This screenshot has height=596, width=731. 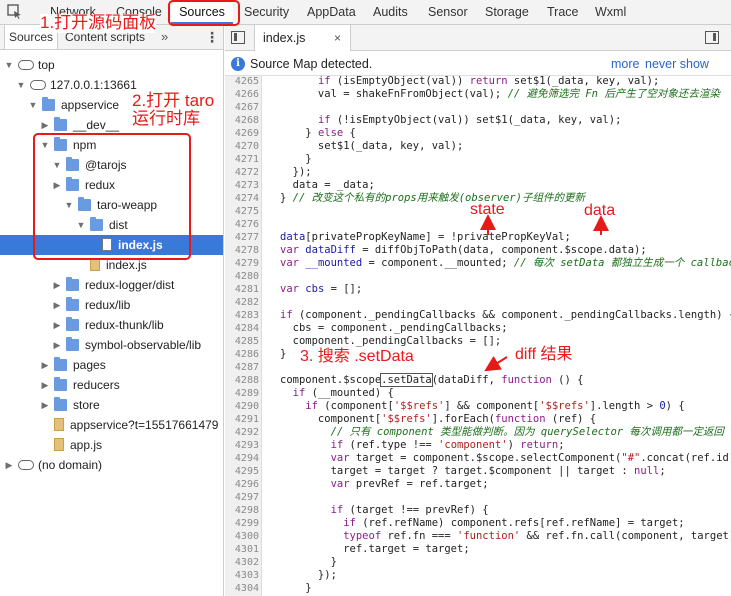 I want to click on line-number: 4293, so click(x=242, y=445).